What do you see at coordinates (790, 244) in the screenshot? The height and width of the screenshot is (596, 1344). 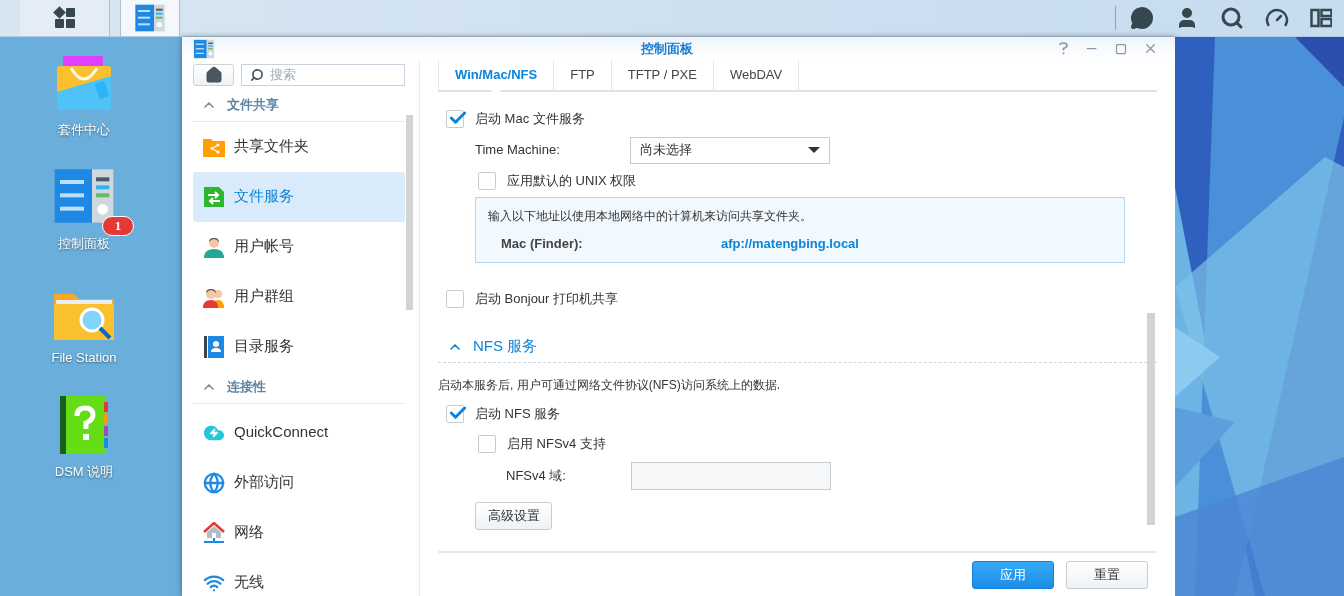 I see `address-link: afp://matengbing.local` at bounding box center [790, 244].